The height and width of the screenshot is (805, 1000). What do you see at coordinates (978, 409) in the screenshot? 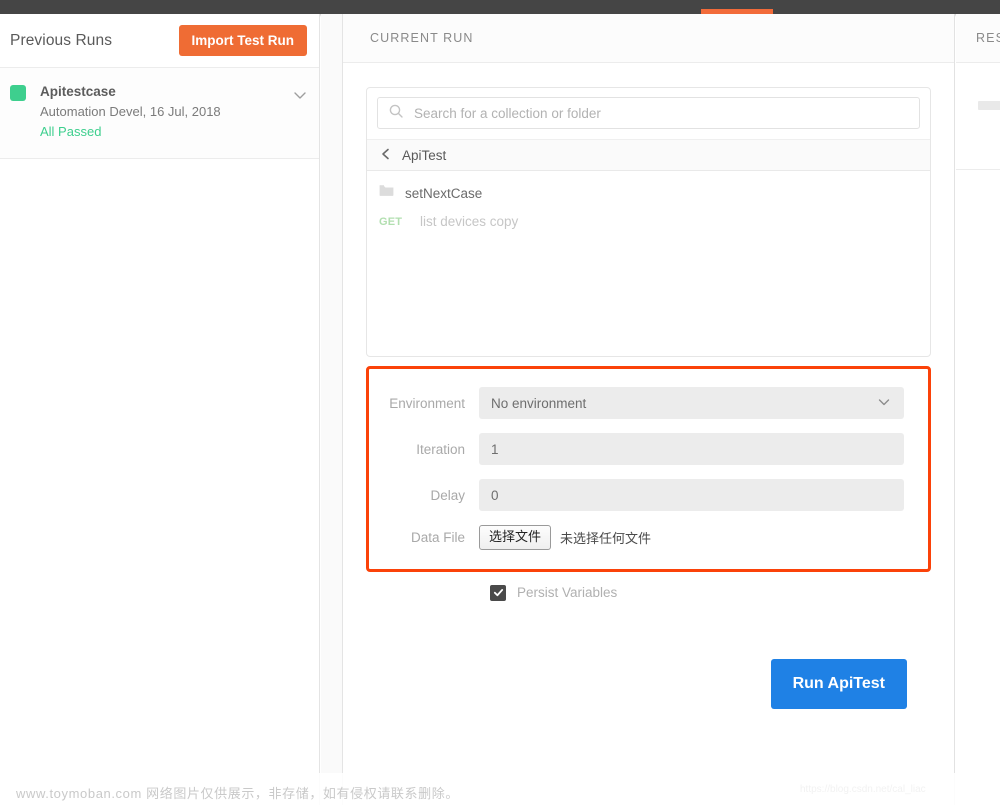
I see `results-panel: RES` at bounding box center [978, 409].